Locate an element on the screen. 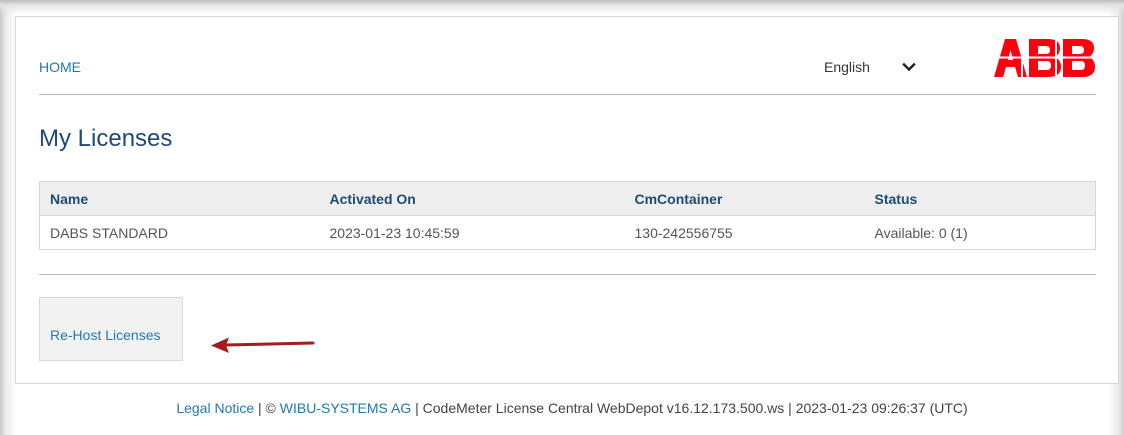 The width and height of the screenshot is (1124, 435). table-header-row: Name Activated On CmContainer Status is located at coordinates (567, 198).